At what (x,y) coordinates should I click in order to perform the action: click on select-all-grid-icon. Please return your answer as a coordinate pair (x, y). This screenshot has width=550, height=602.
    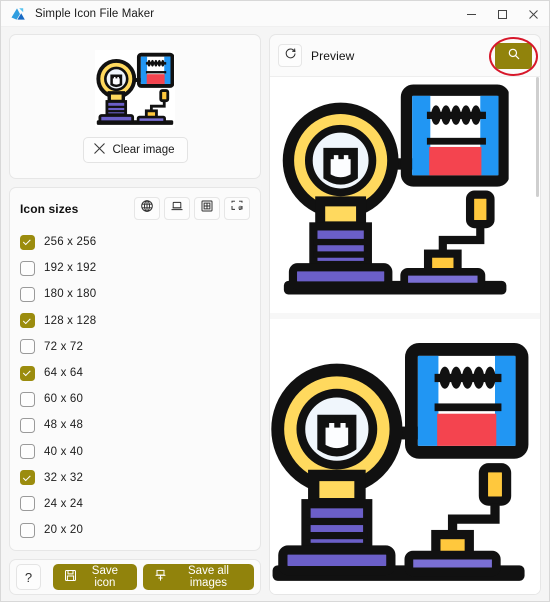
    Looking at the image, I should click on (207, 208).